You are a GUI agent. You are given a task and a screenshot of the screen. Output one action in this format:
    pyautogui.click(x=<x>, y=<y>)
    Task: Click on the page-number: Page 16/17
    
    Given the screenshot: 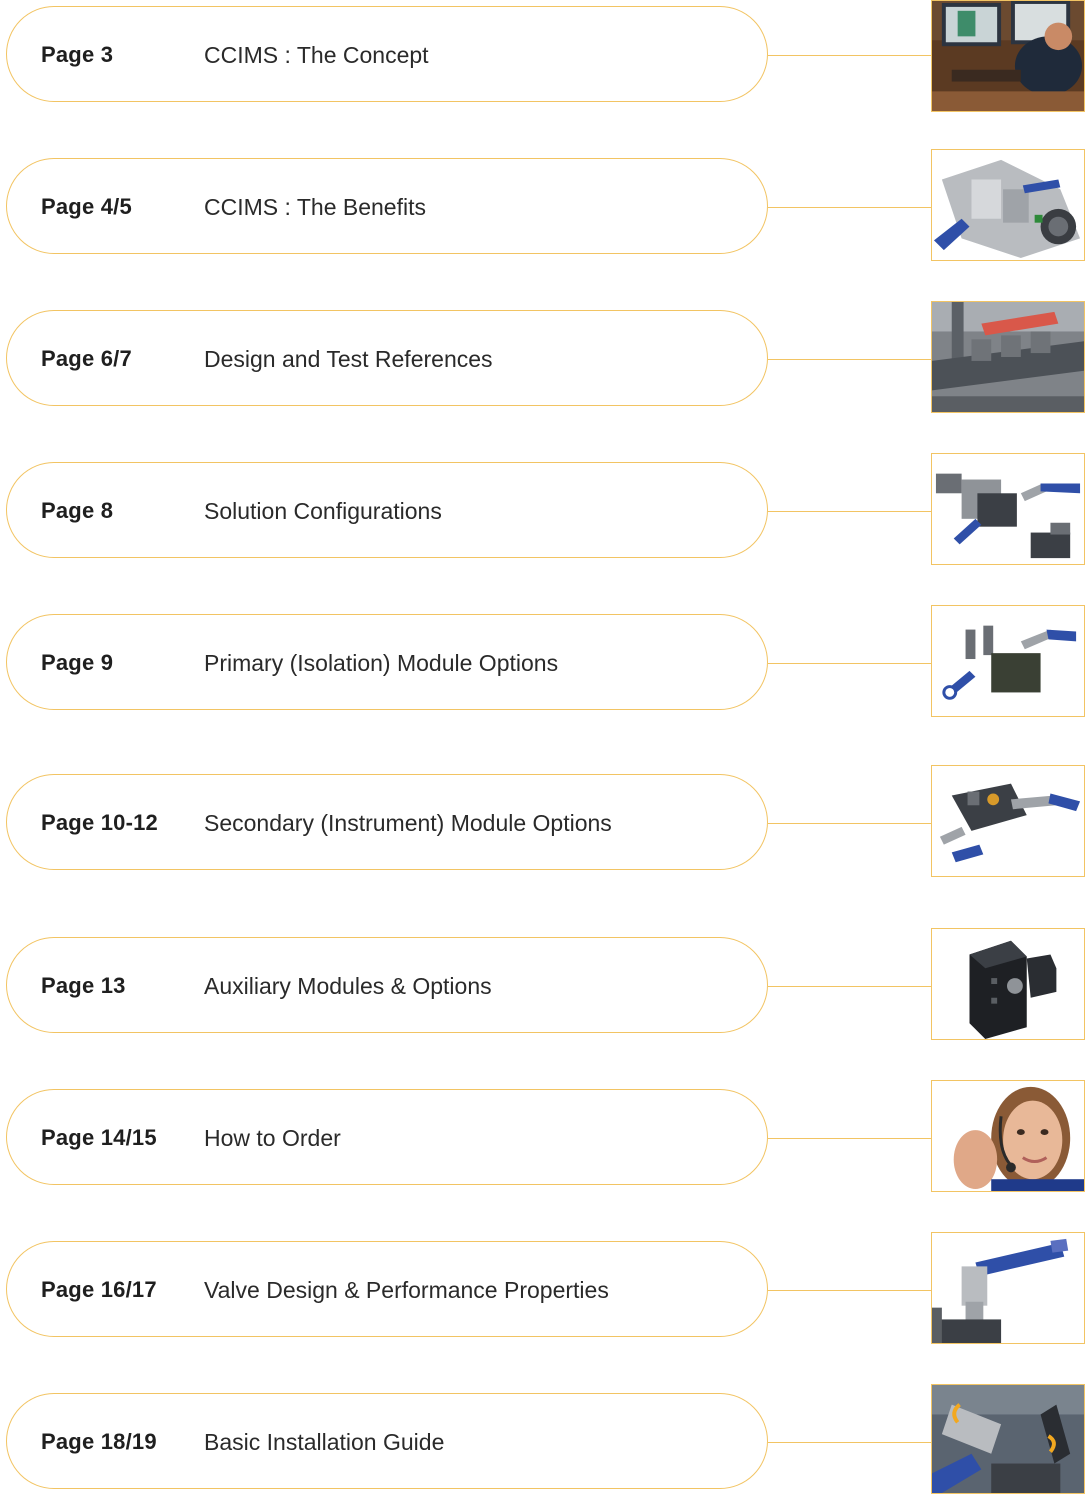 What is the action you would take?
    pyautogui.click(x=99, y=1289)
    